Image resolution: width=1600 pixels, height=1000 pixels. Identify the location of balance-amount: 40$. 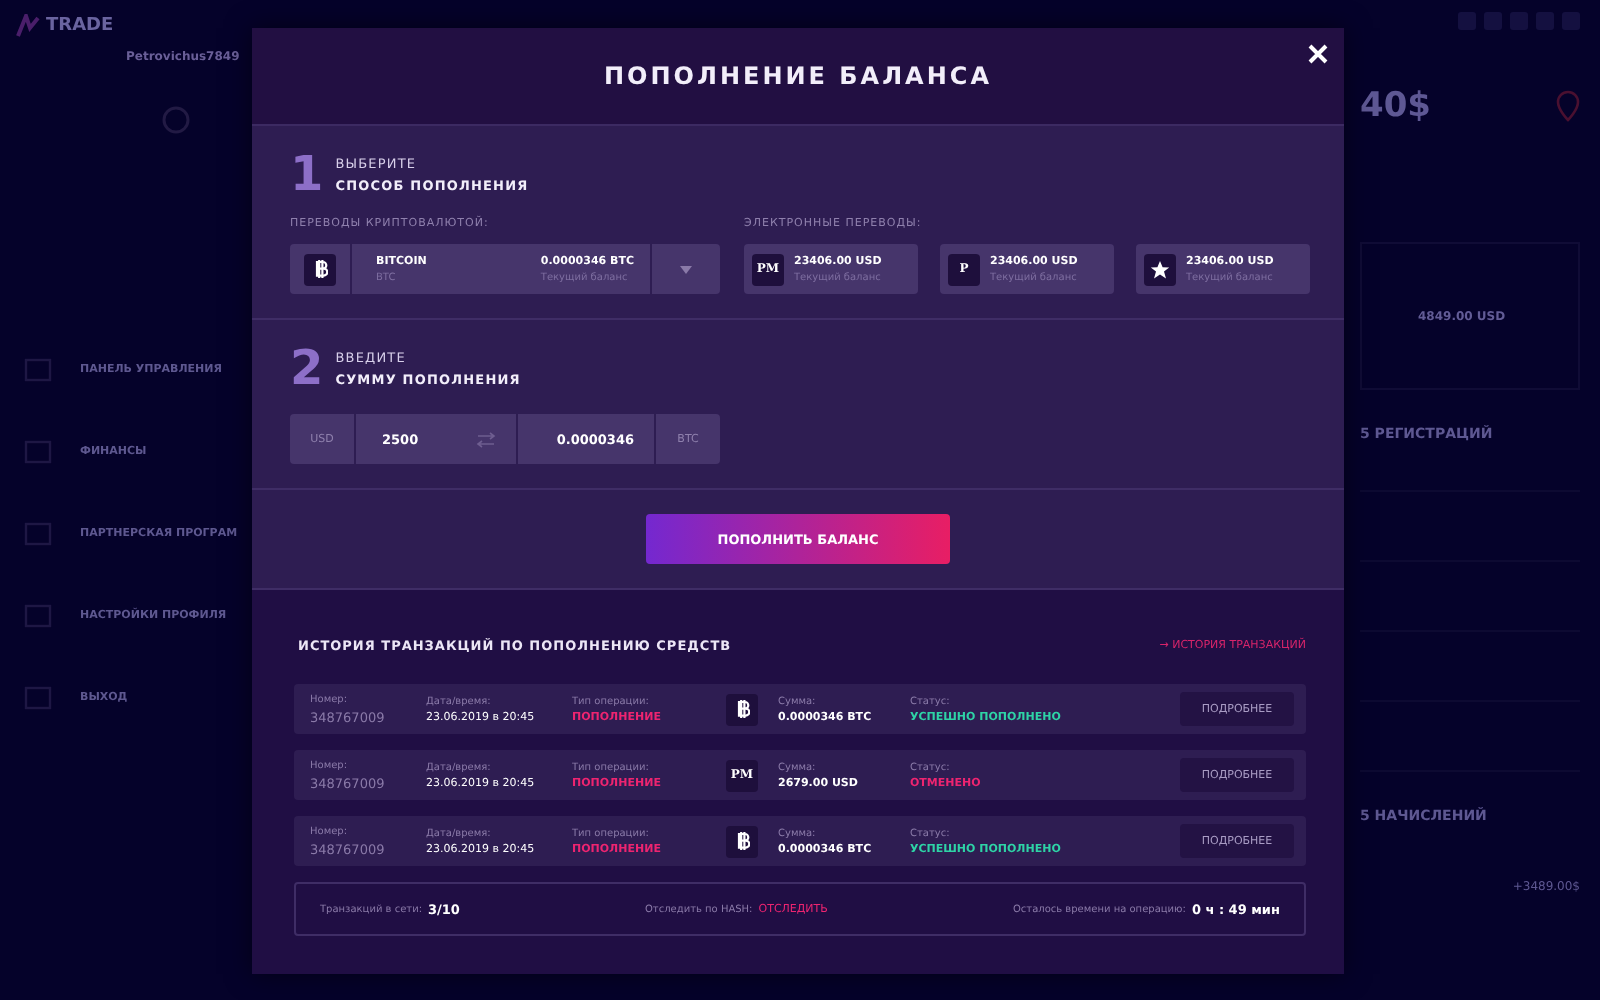
(1395, 106).